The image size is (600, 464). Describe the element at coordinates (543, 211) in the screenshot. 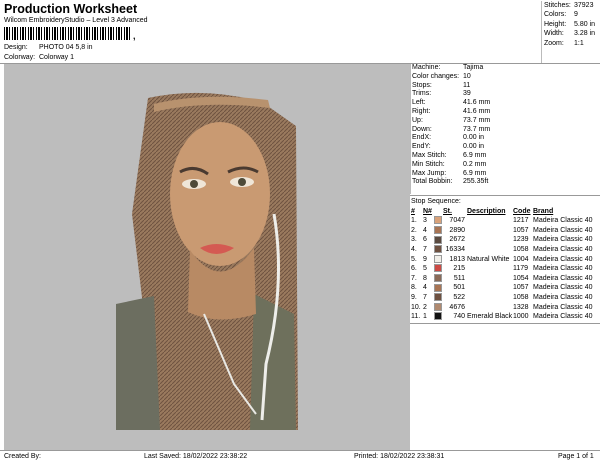

I see `col-header-brand: Brand` at that location.